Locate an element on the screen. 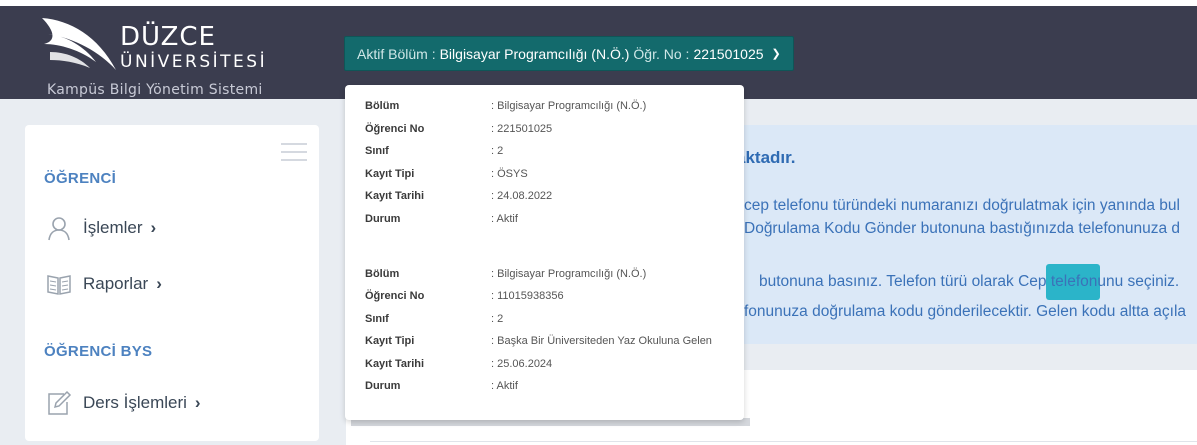 The width and height of the screenshot is (1197, 445). logo-bird-icon is located at coordinates (79, 44).